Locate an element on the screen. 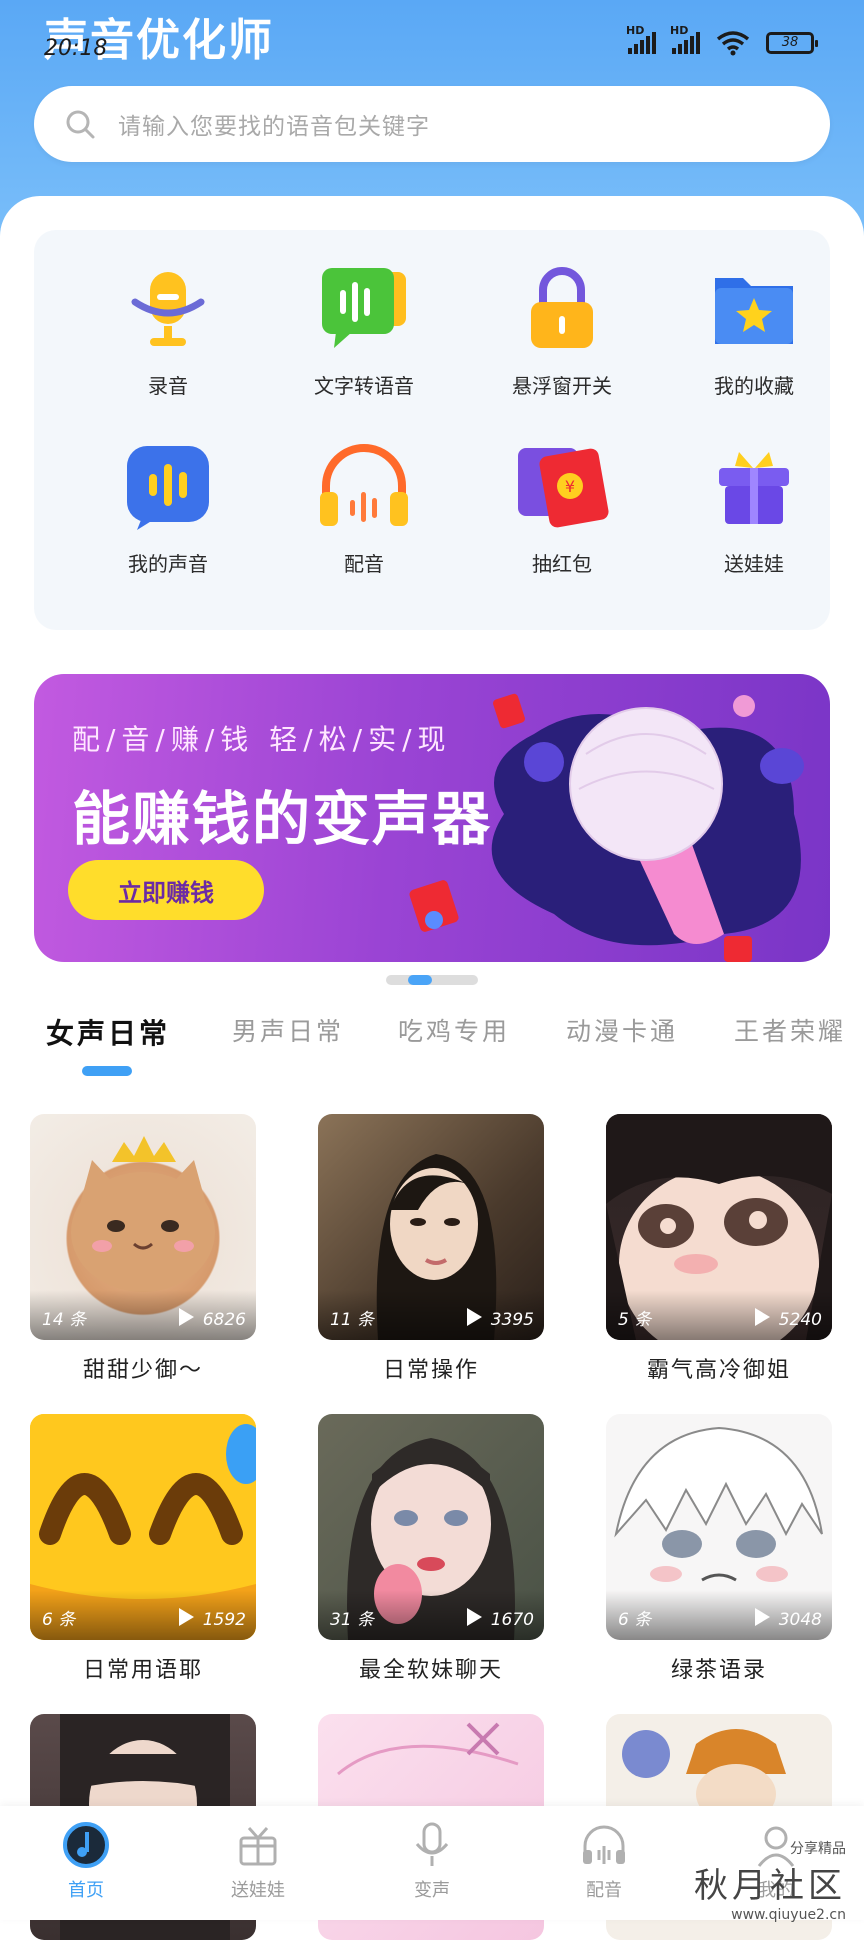 This screenshot has height=1940, width=864. feature-favorites: 我的收藏 is located at coordinates (754, 331).